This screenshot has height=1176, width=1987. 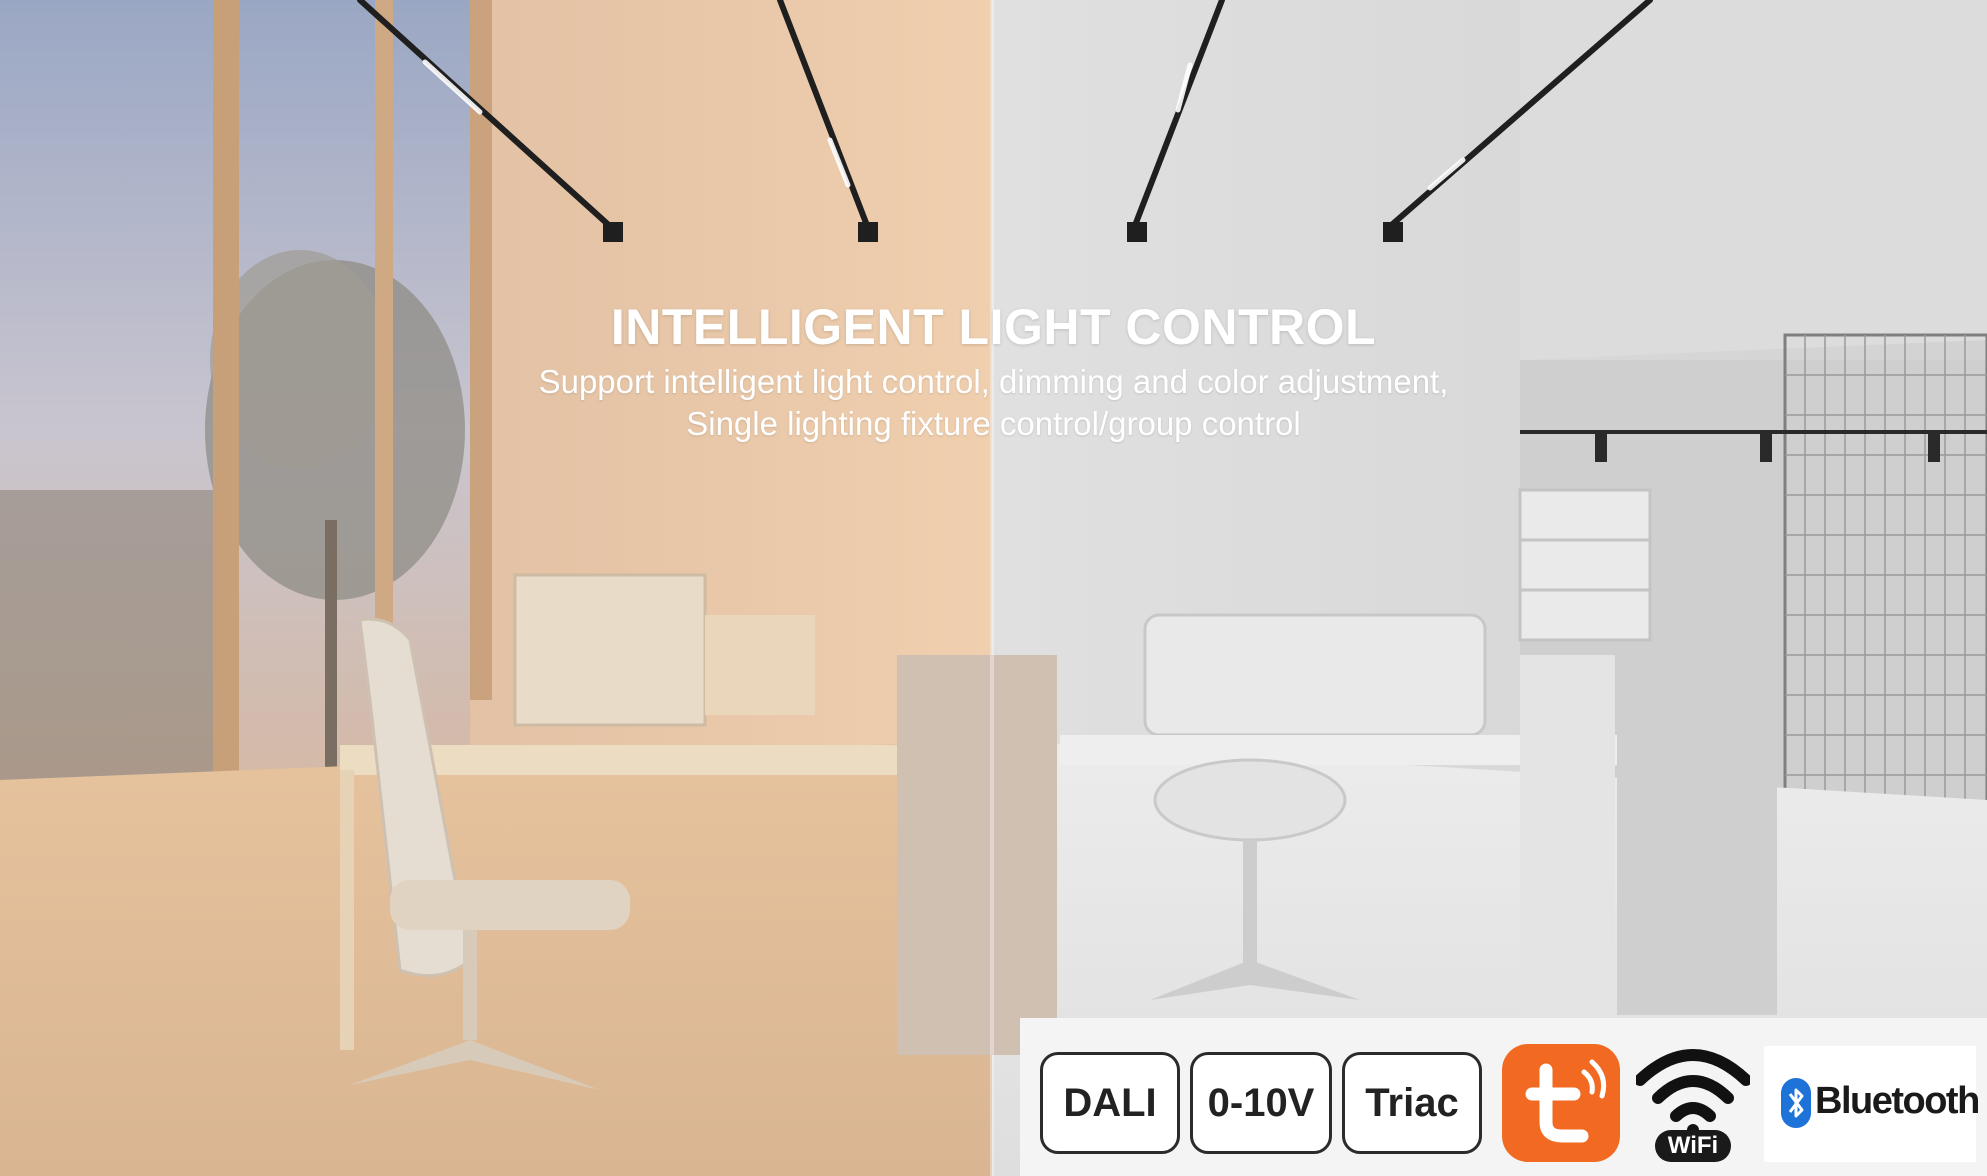 What do you see at coordinates (1261, 1103) in the screenshot?
I see `zero-ten-volt-badge: 0-10V` at bounding box center [1261, 1103].